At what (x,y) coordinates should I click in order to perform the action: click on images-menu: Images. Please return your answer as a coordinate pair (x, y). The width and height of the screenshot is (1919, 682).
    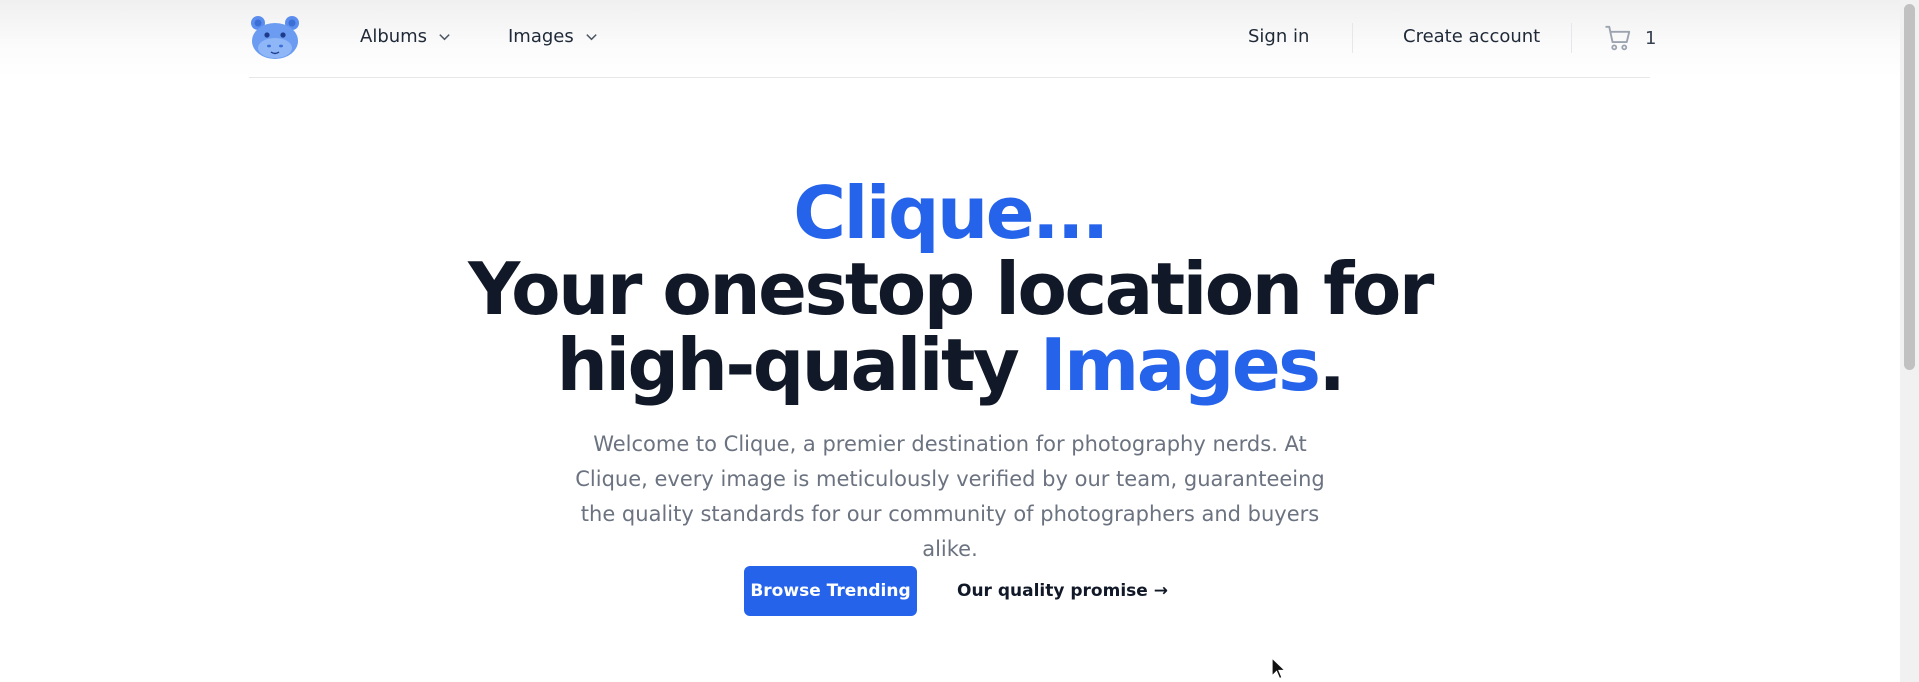
    Looking at the image, I should click on (553, 36).